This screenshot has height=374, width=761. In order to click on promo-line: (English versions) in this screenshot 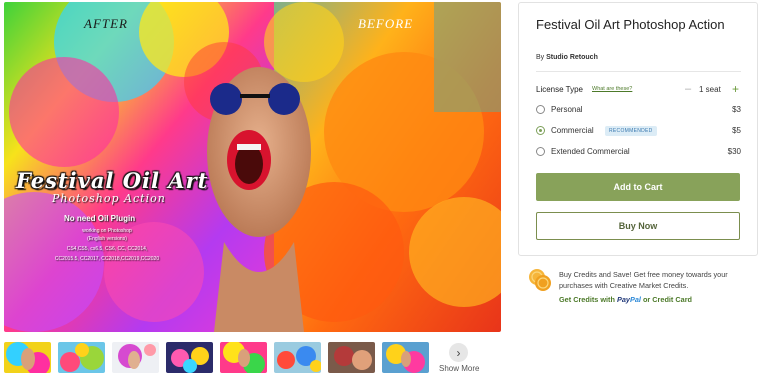, I will do `click(107, 239)`.